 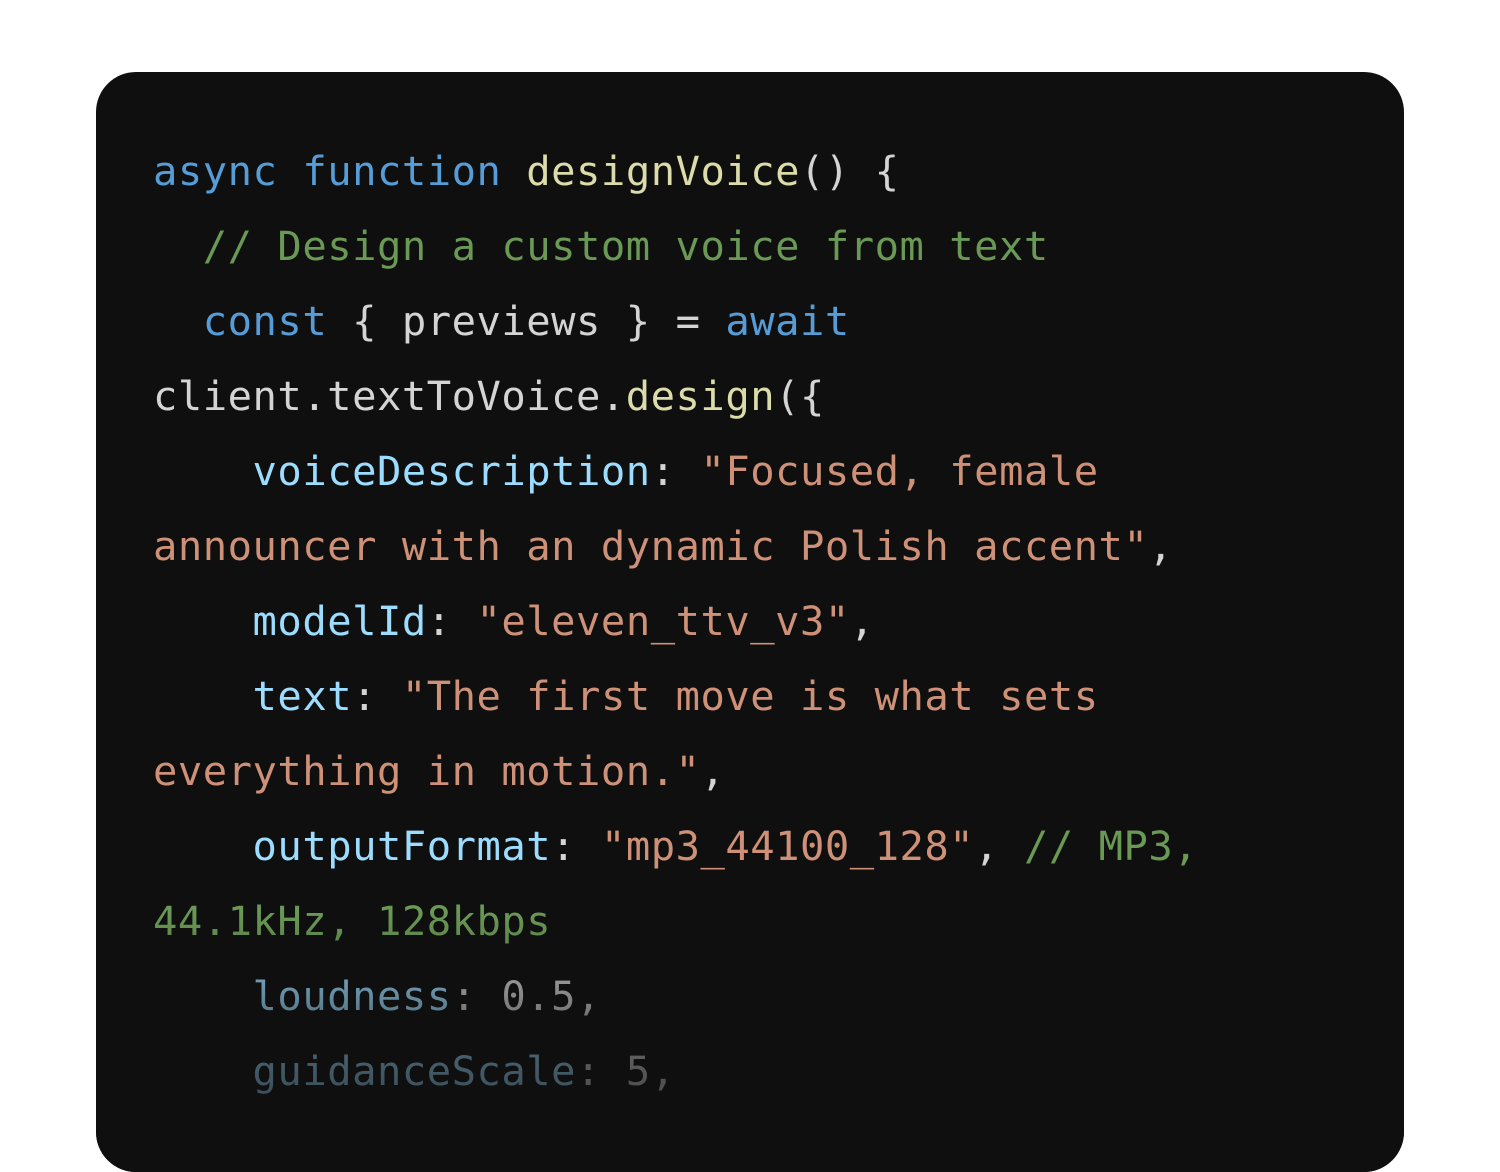 I want to click on code-line-12: loudness: 0.5,, so click(x=675, y=996).